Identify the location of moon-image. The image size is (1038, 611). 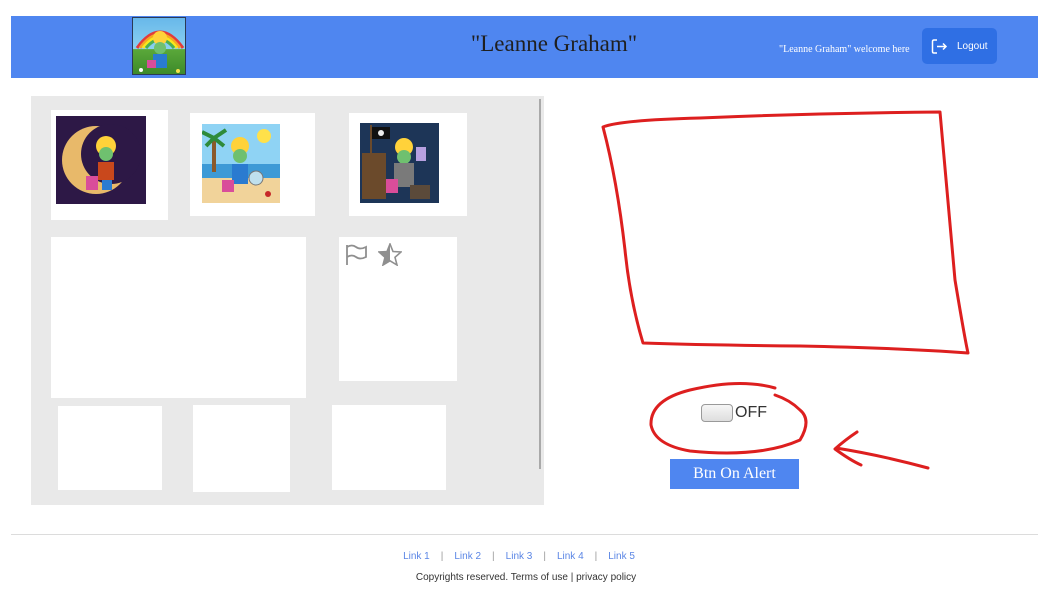
(101, 160).